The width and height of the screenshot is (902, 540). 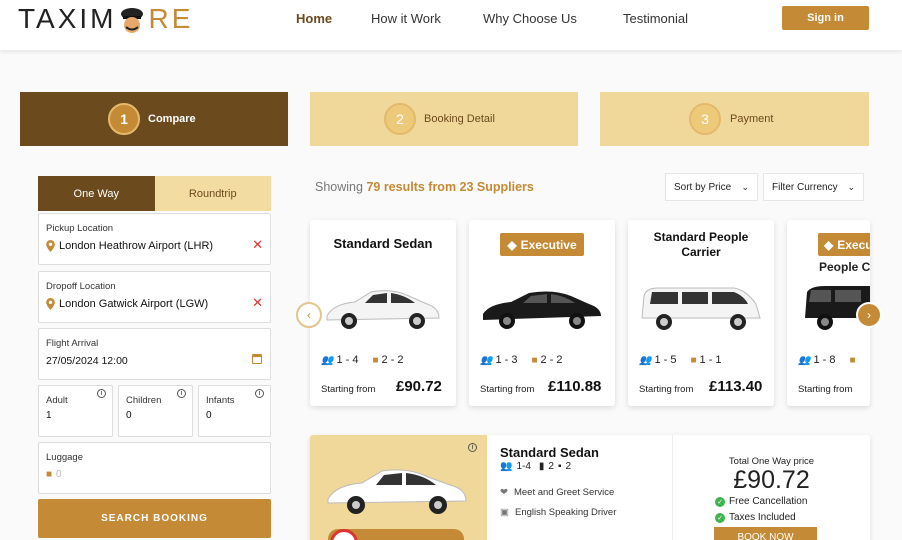 What do you see at coordinates (134, 304) in the screenshot?
I see `dropoff-value: London Gatwick Airport (LGW)` at bounding box center [134, 304].